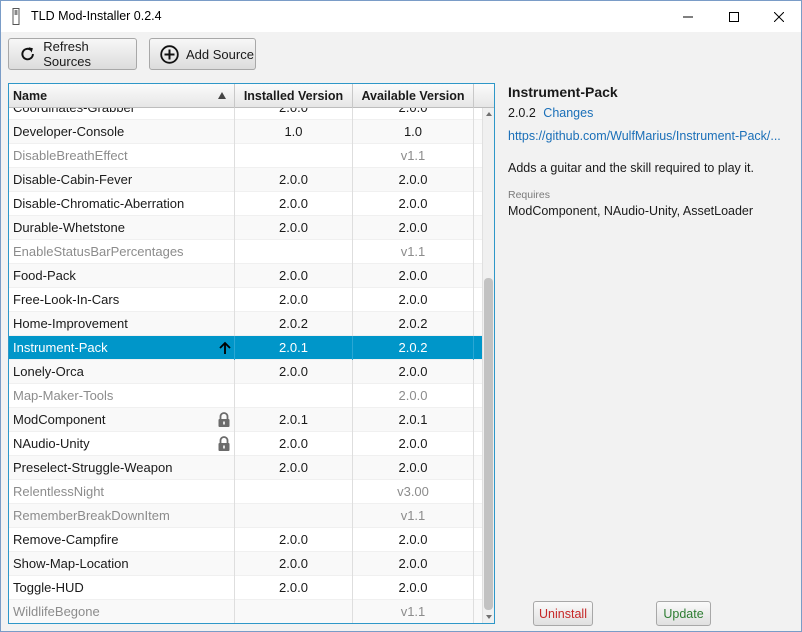  What do you see at coordinates (245, 516) in the screenshot?
I see `table-row: RememberBreakDownItem v1.1` at bounding box center [245, 516].